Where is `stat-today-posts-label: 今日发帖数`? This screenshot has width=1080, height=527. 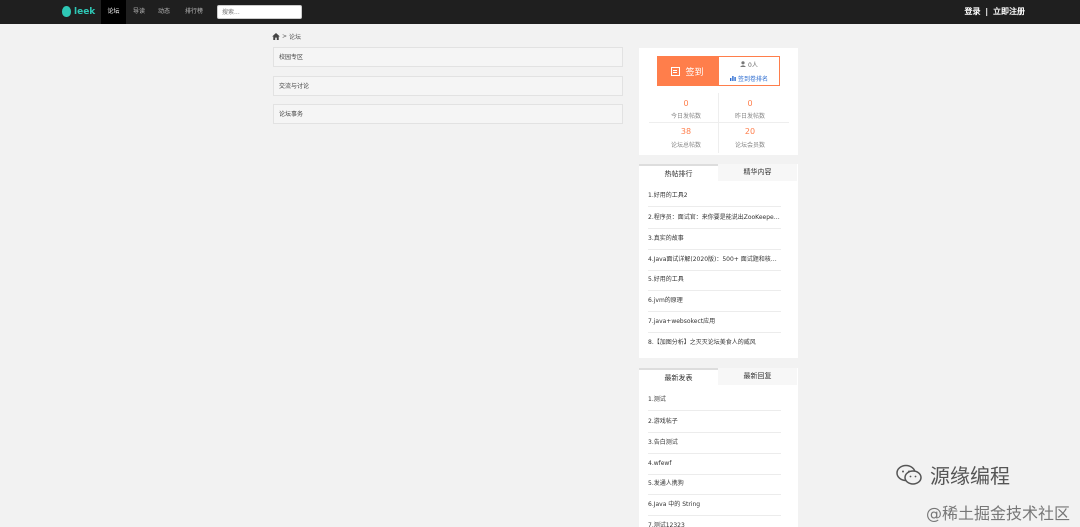
stat-today-posts-label: 今日发帖数 is located at coordinates (685, 116).